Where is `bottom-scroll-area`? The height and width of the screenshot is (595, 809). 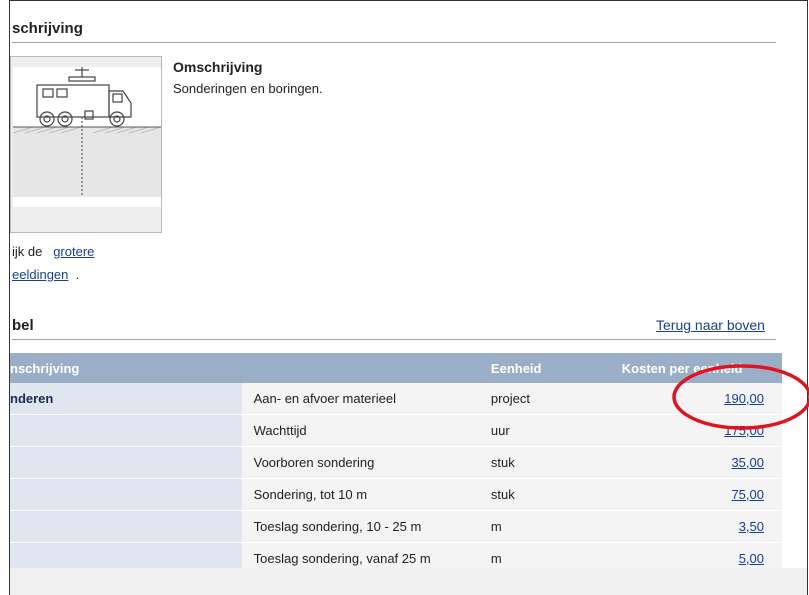 bottom-scroll-area is located at coordinates (408, 581).